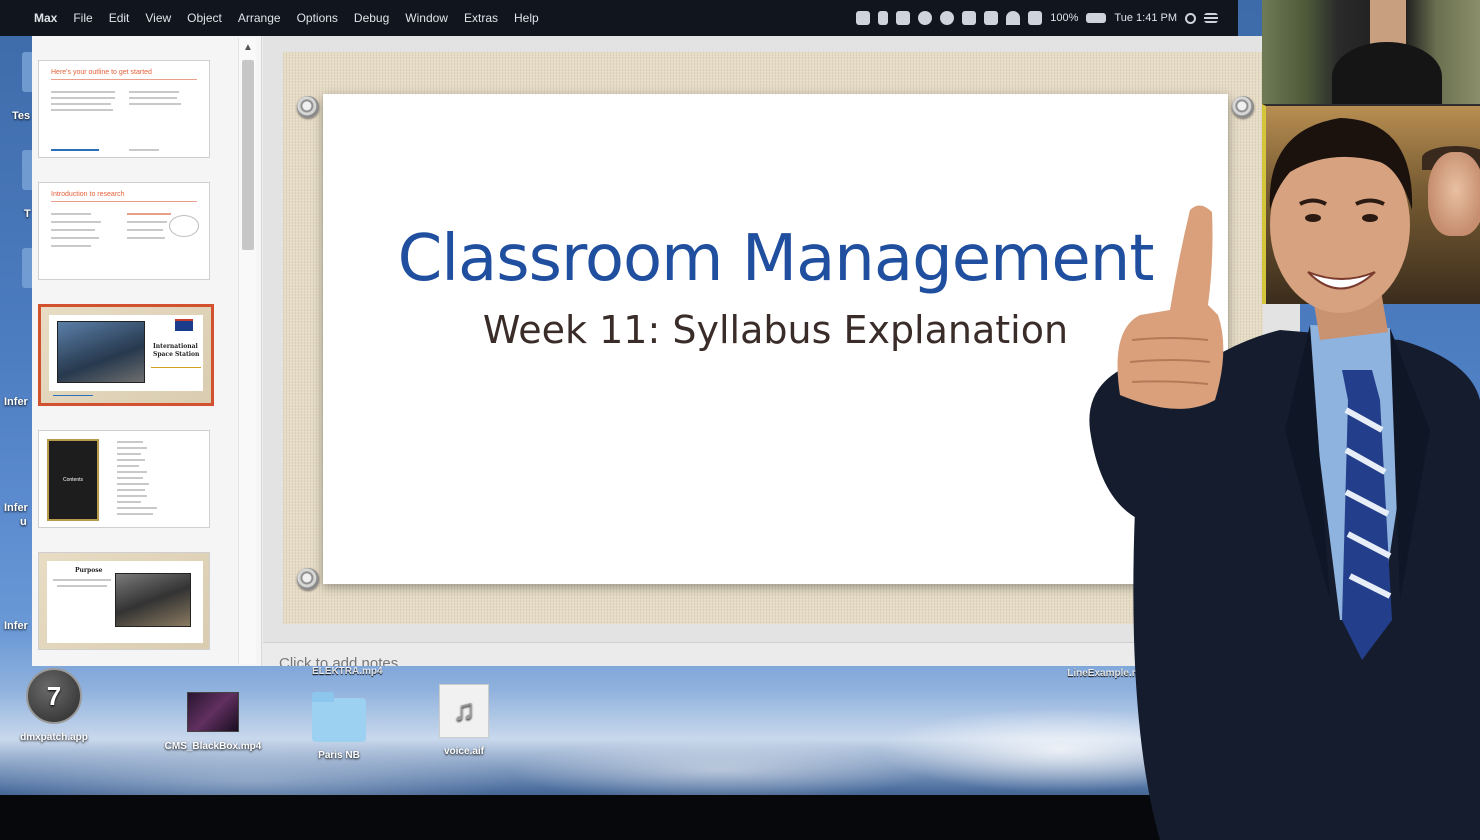  Describe the element at coordinates (89, 570) in the screenshot. I see `thumbnail-title: Purpose` at that location.